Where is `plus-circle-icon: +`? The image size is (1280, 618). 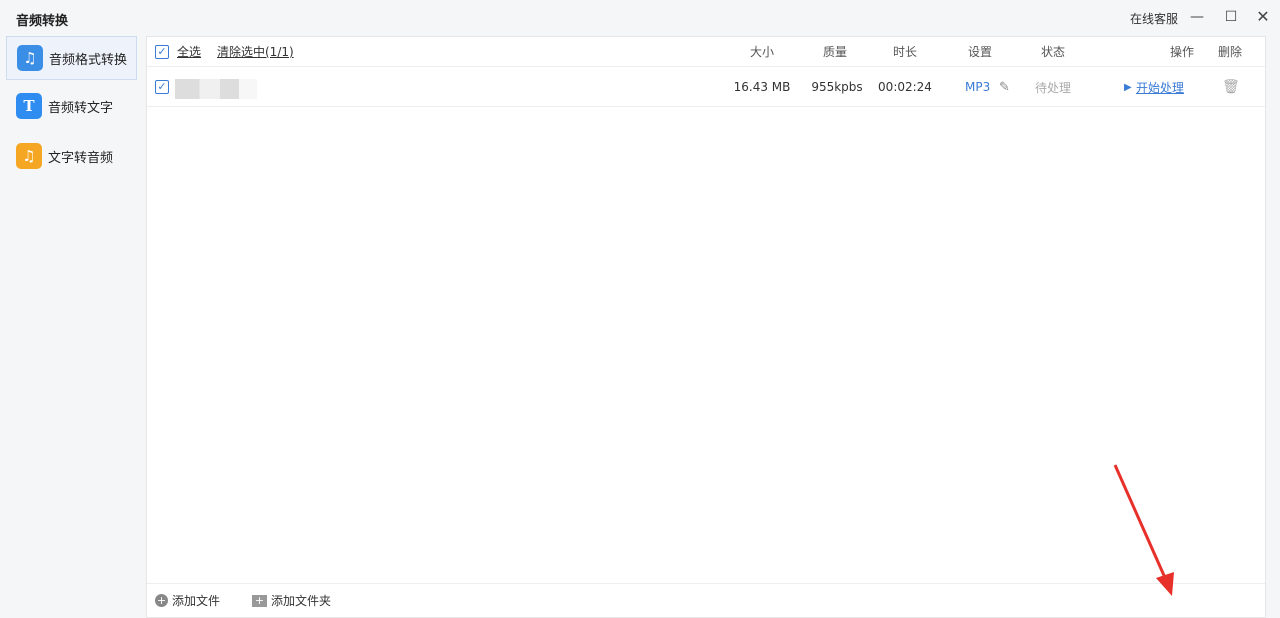 plus-circle-icon: + is located at coordinates (161, 600).